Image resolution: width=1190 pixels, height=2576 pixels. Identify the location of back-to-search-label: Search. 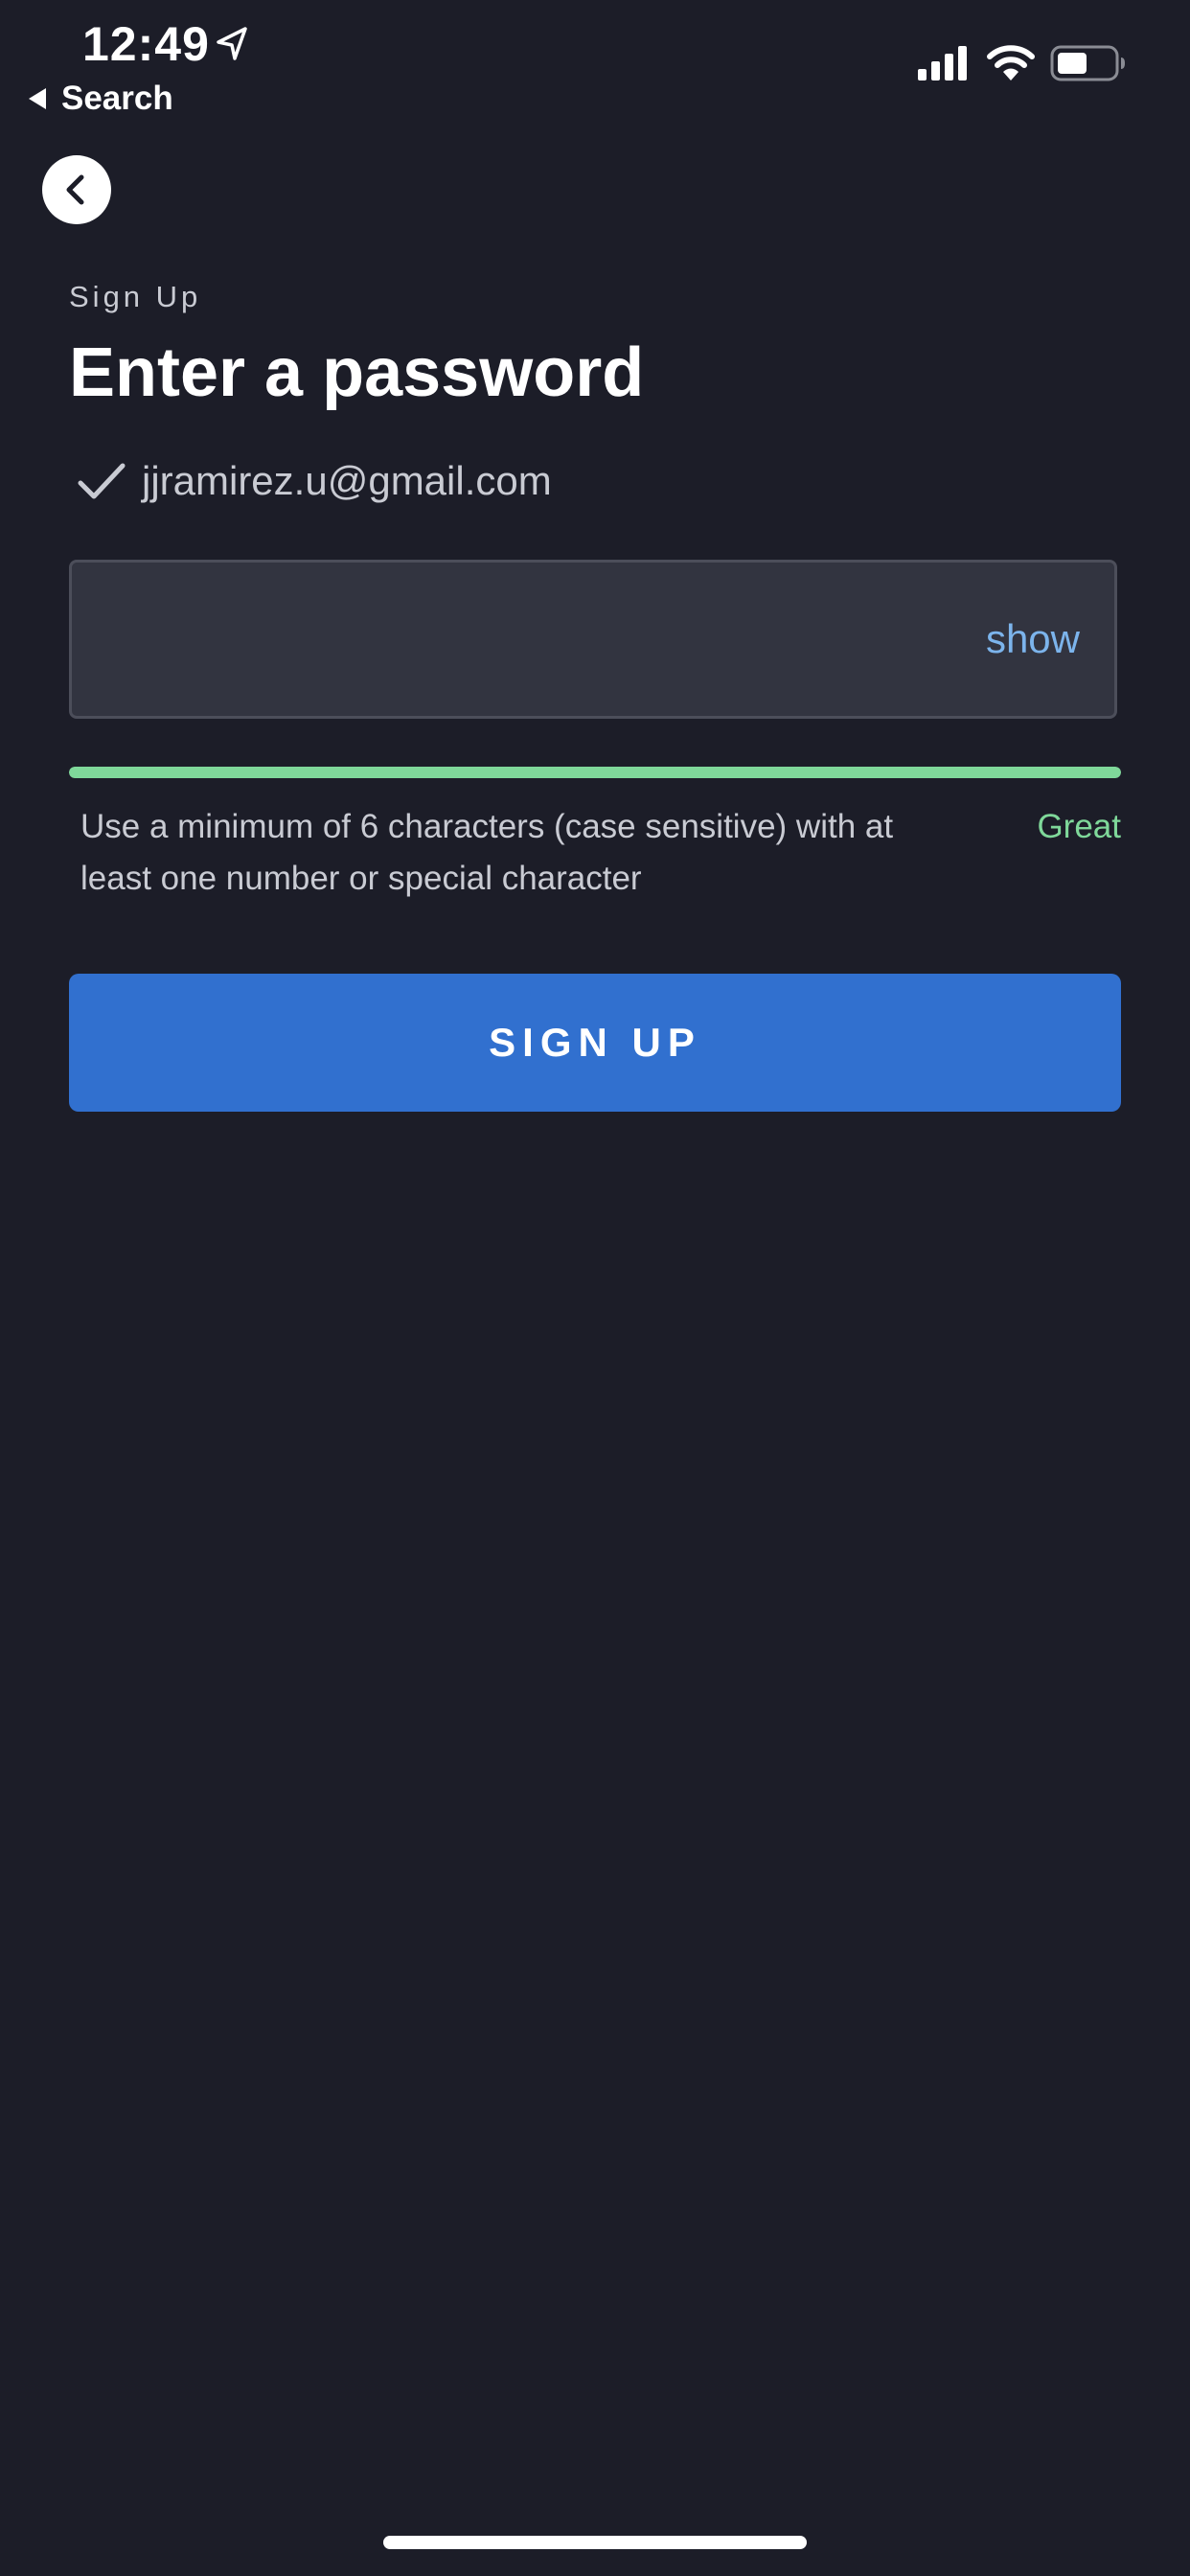
(117, 98).